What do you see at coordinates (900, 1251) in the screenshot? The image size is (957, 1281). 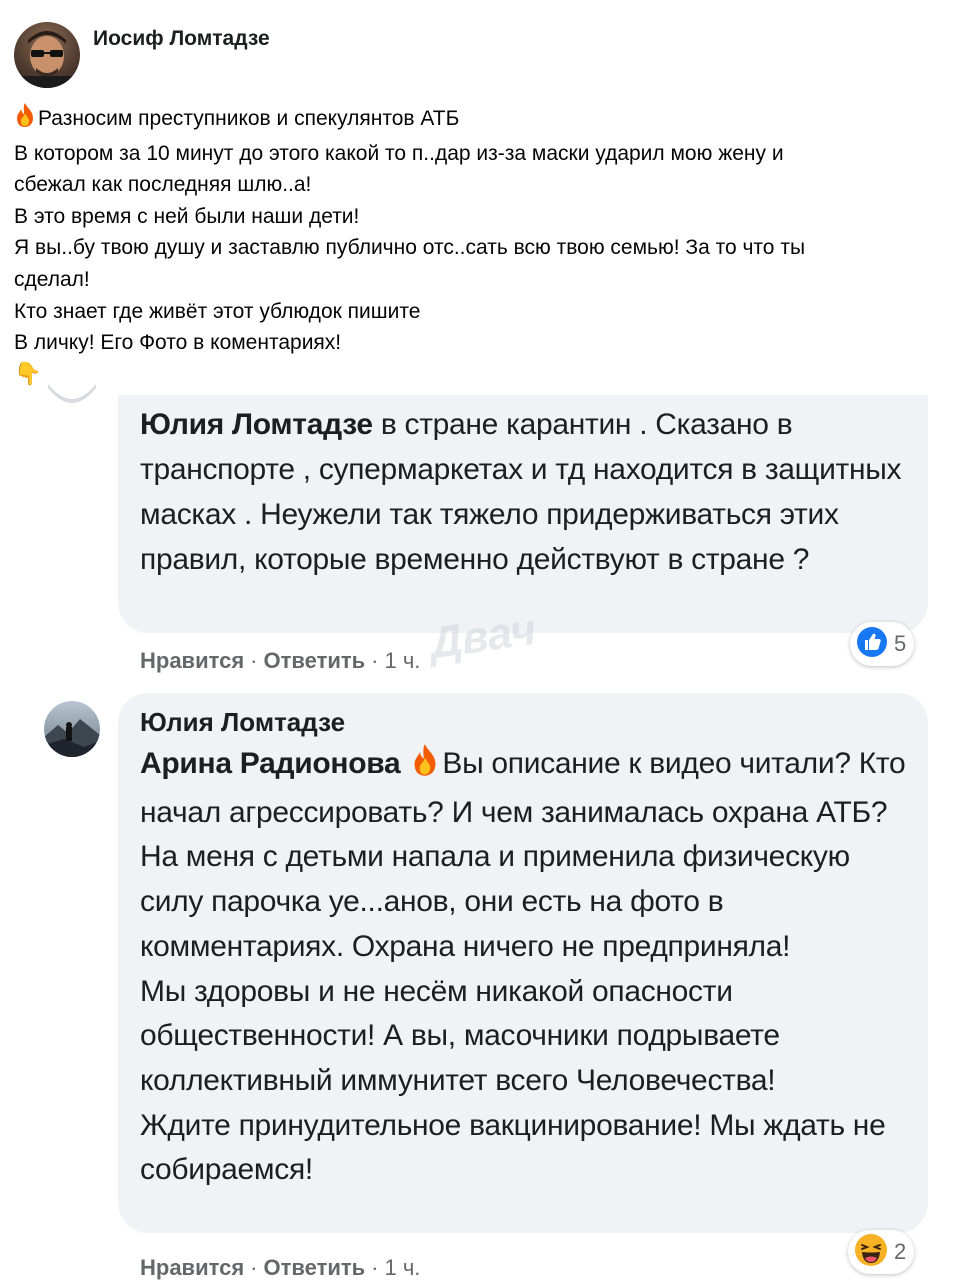 I see `reaction-count: 2` at bounding box center [900, 1251].